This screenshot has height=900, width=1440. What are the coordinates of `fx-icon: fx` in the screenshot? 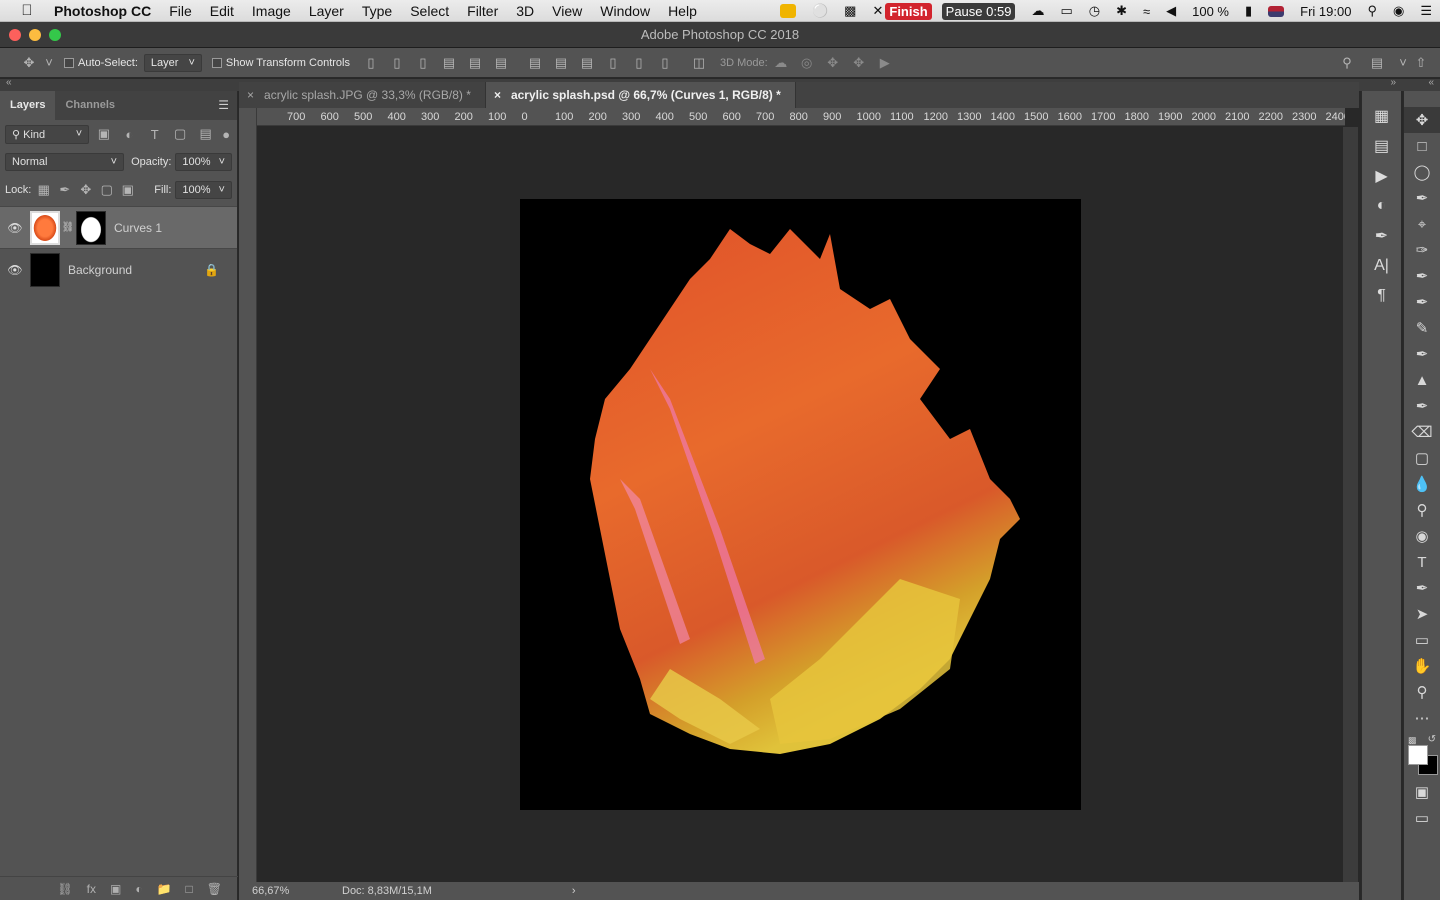 It's located at (91, 889).